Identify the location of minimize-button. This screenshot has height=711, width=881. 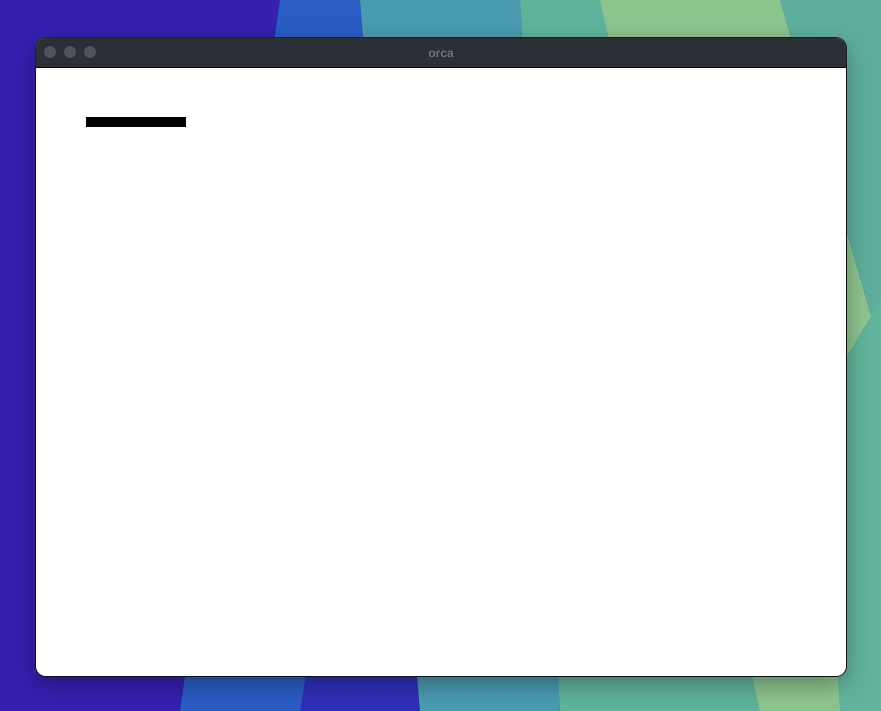
(70, 52).